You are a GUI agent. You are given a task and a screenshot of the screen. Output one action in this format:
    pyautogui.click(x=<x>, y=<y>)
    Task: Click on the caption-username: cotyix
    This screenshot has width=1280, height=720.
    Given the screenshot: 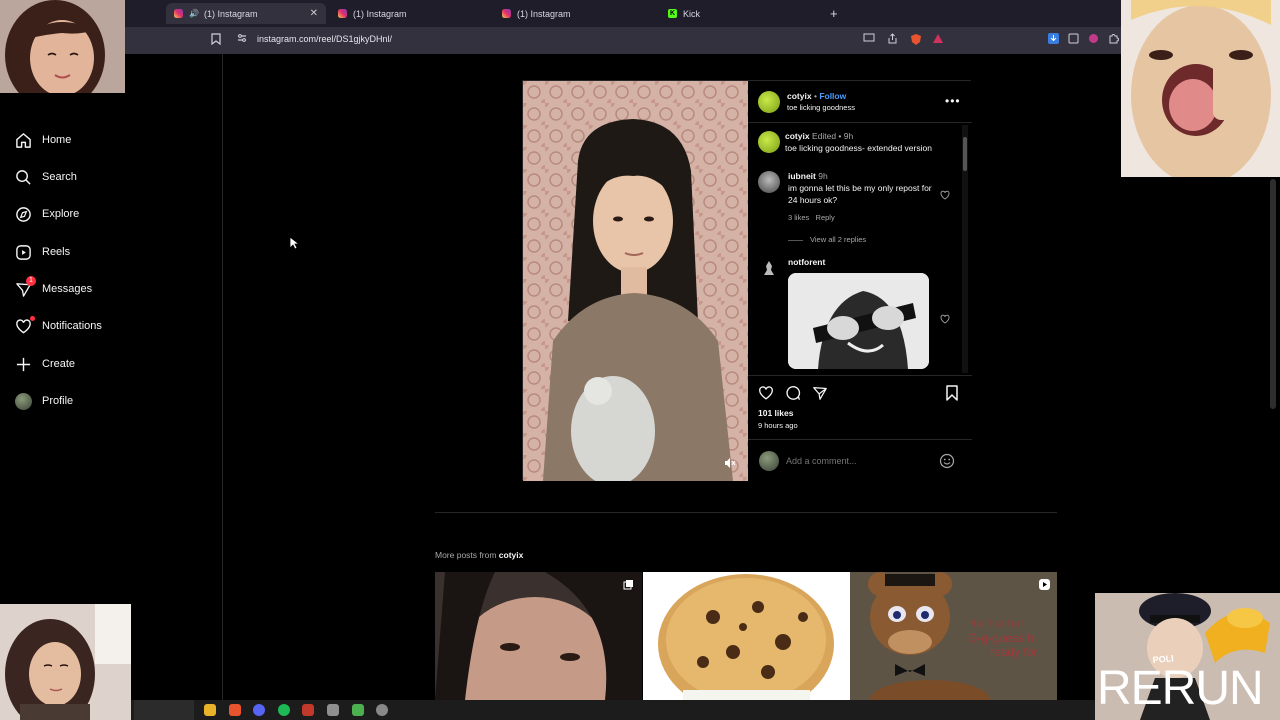 What is the action you would take?
    pyautogui.click(x=797, y=136)
    